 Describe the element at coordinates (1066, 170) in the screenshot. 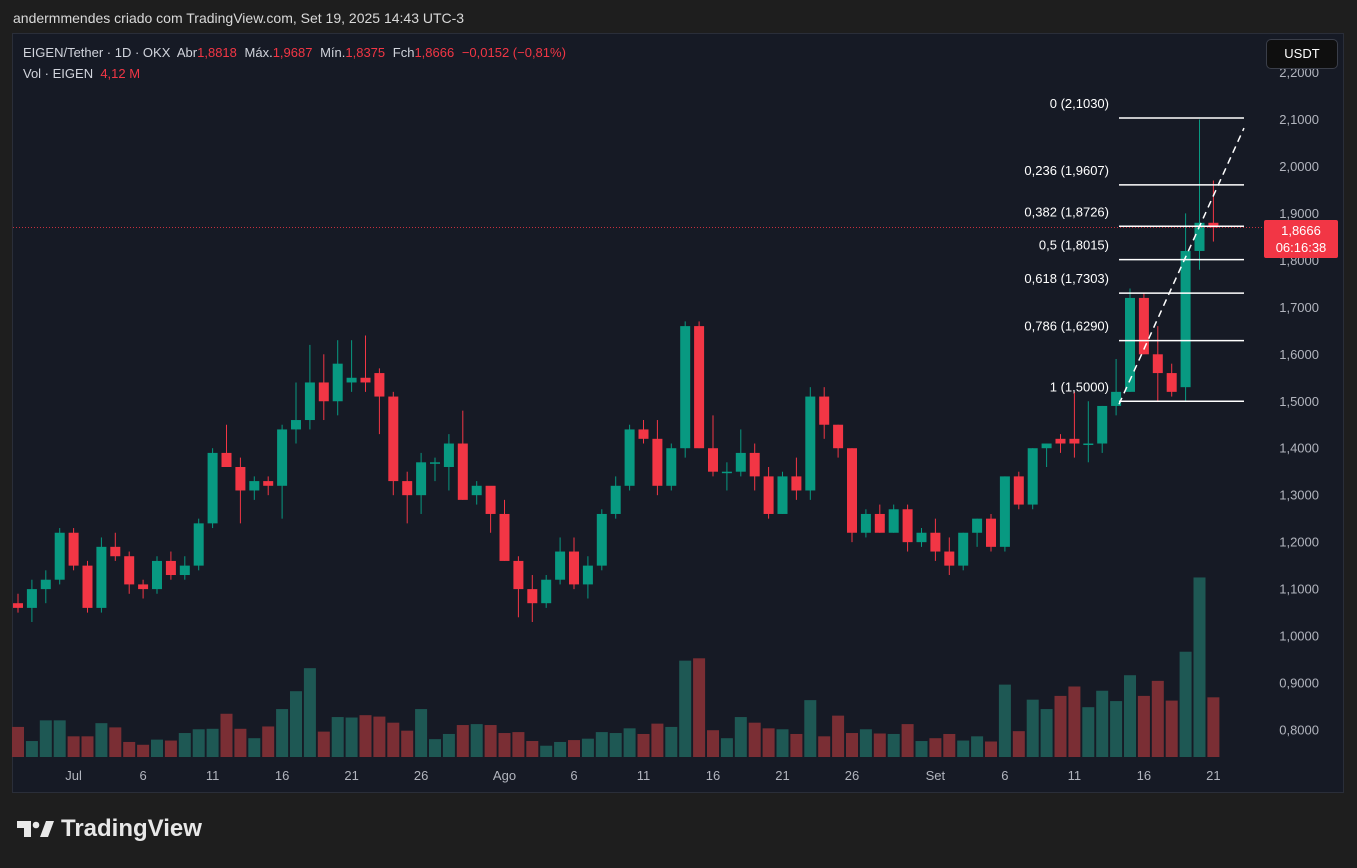

I see `fib-level-label: 0,236 (1,9607)` at that location.